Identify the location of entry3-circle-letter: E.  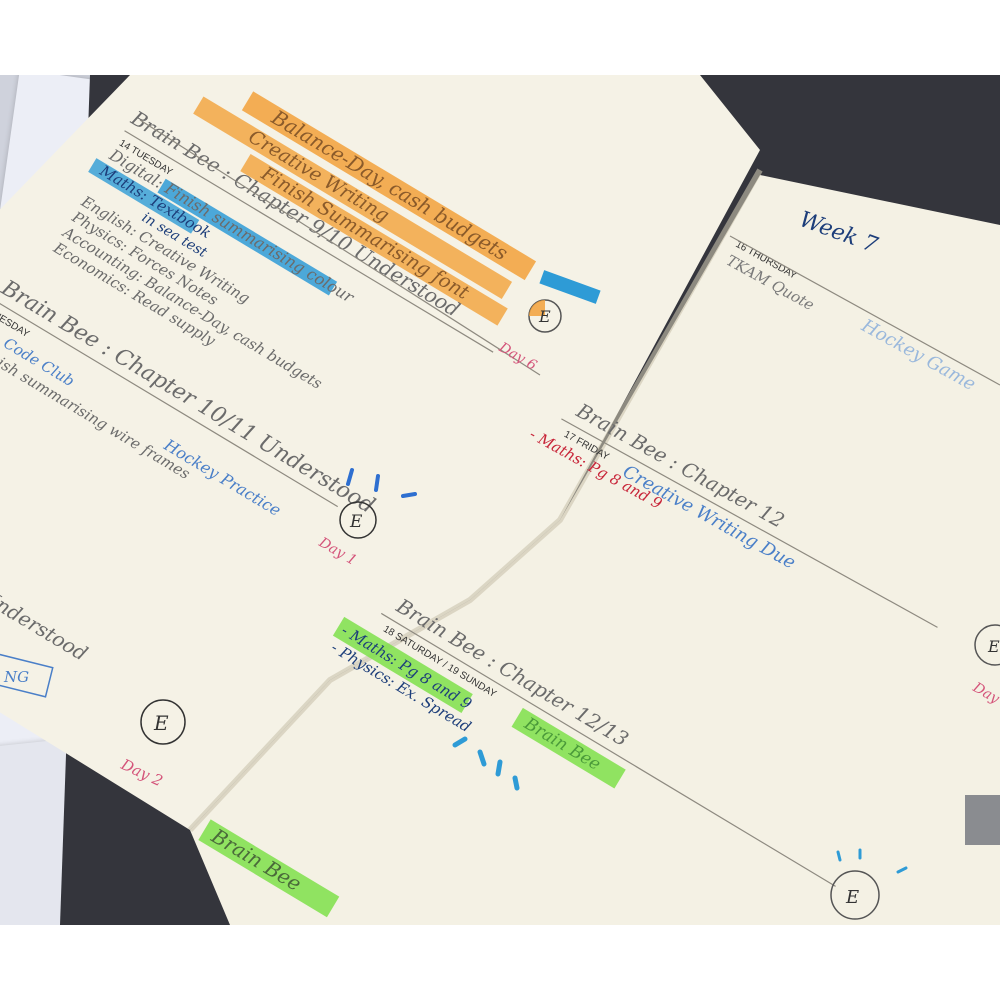
(161, 723).